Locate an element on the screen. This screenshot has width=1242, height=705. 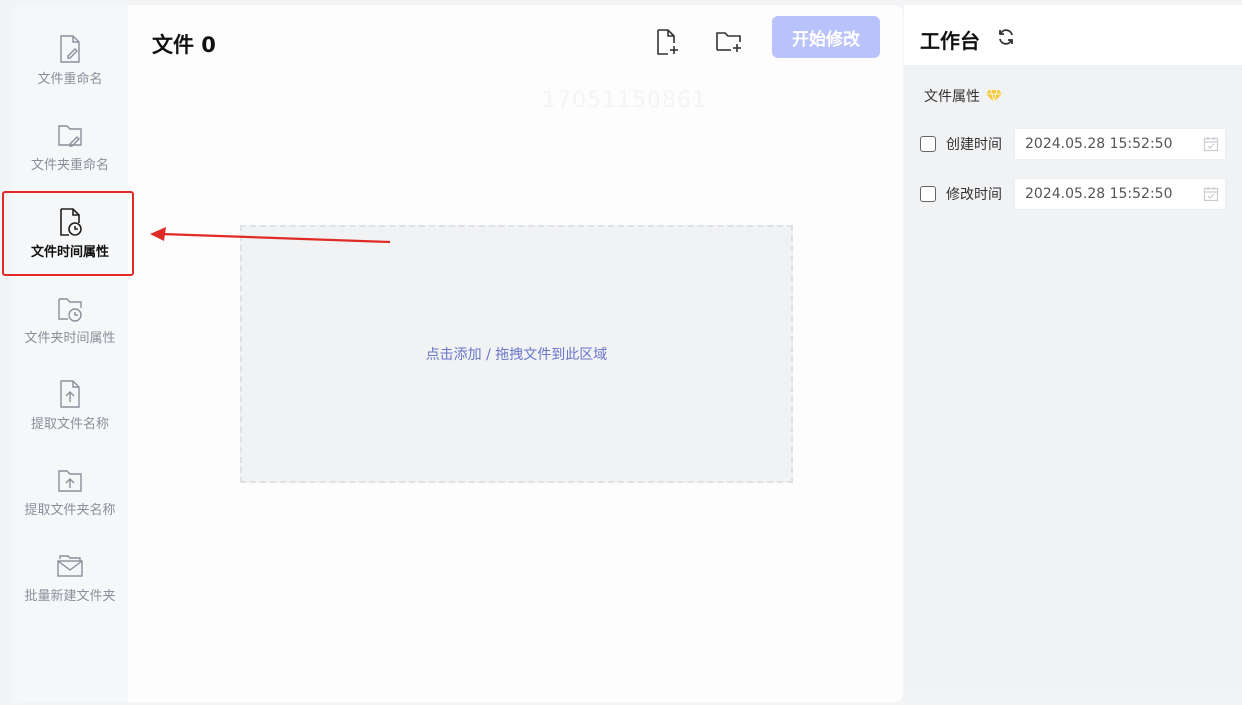
sidebar-item-extract-folder-name: 提取文件夹名称 is located at coordinates (70, 491).